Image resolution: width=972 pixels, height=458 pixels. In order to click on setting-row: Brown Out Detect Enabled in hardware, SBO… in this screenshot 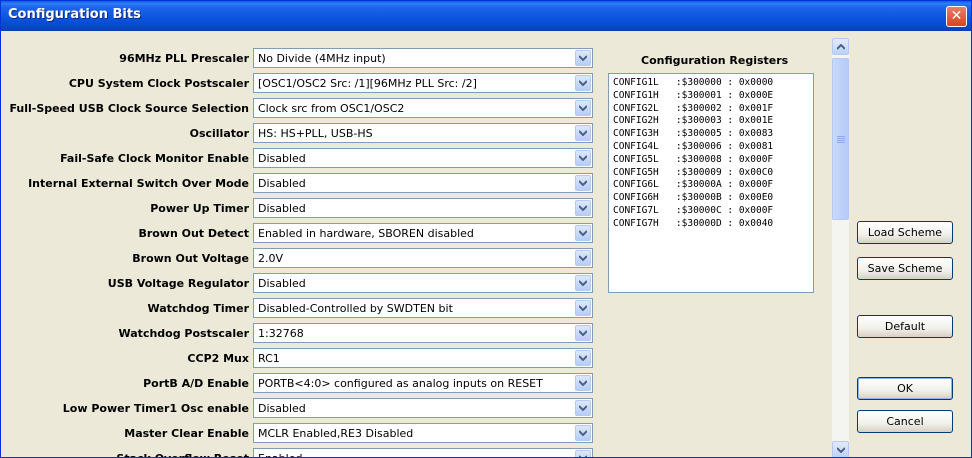, I will do `click(301, 235)`.